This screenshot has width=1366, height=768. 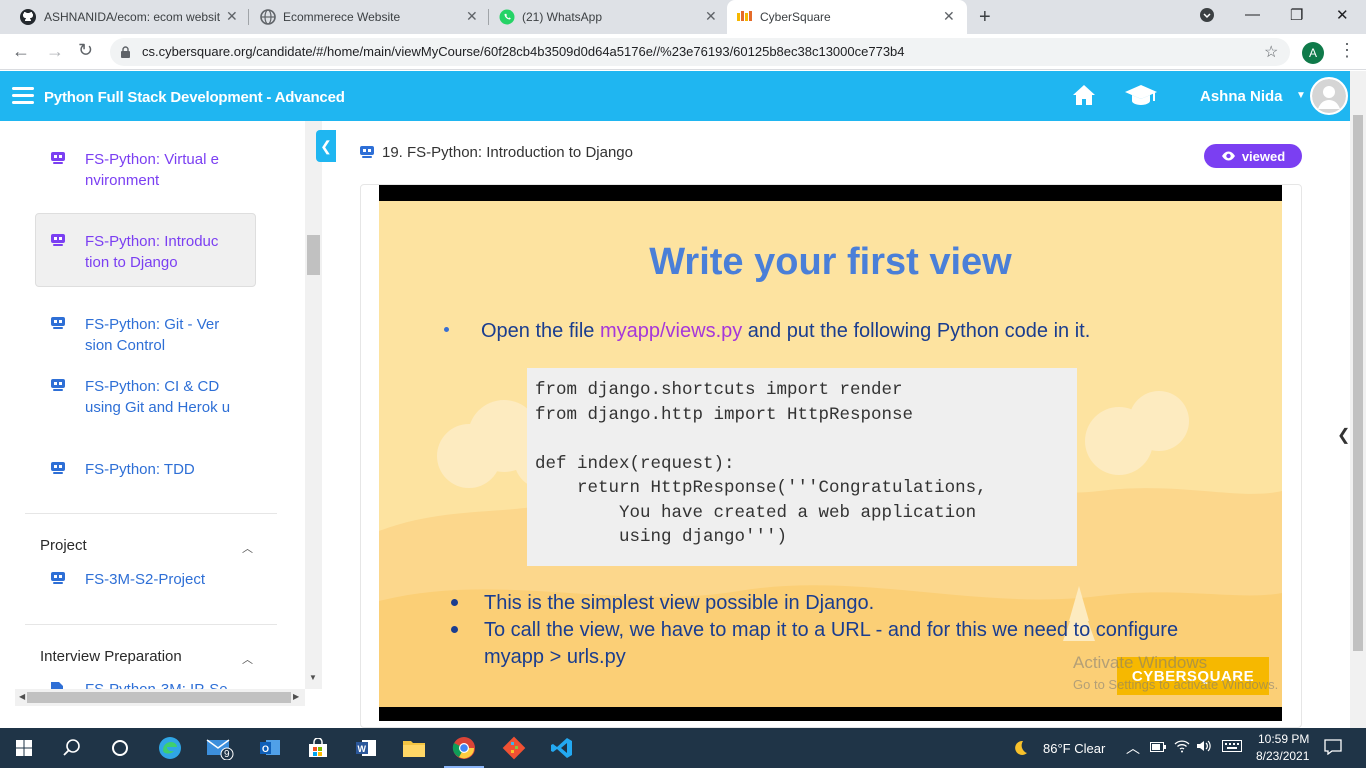 I want to click on back-icon: ←, so click(x=21, y=51).